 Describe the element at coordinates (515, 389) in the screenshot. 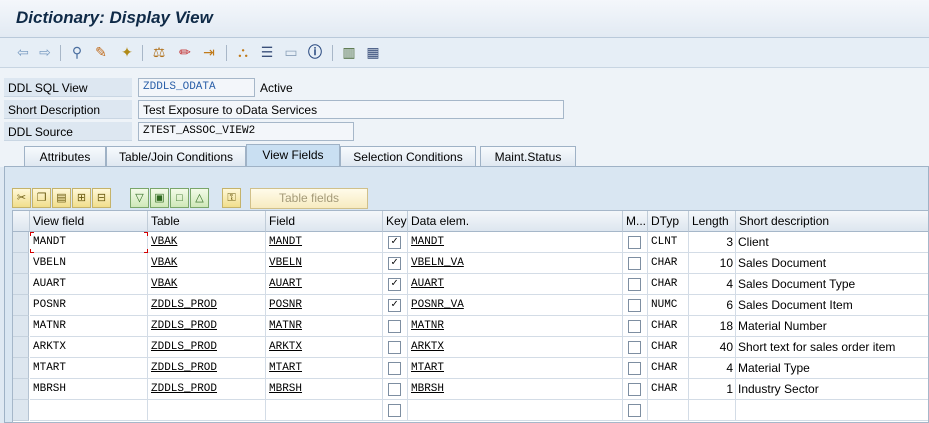

I see `cell-data-element: MBRSH` at that location.